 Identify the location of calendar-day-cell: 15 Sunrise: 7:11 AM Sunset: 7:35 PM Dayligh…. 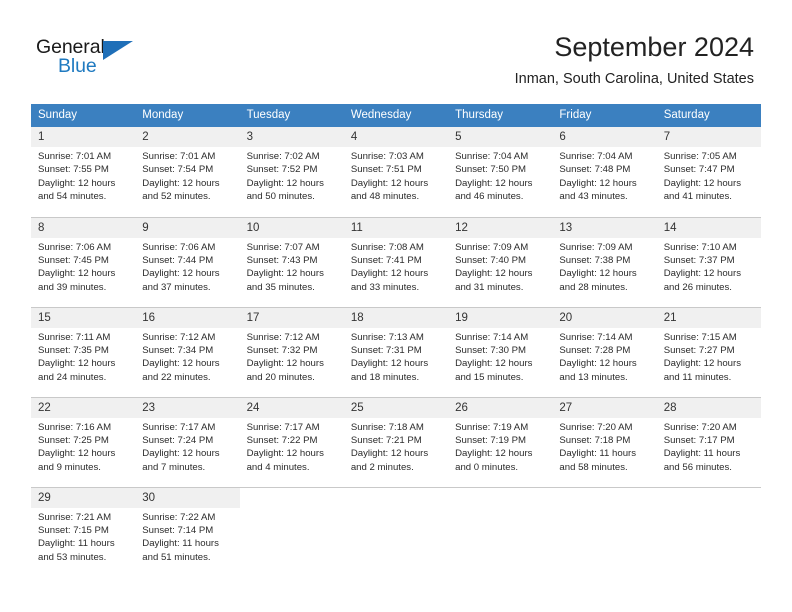
(83, 351).